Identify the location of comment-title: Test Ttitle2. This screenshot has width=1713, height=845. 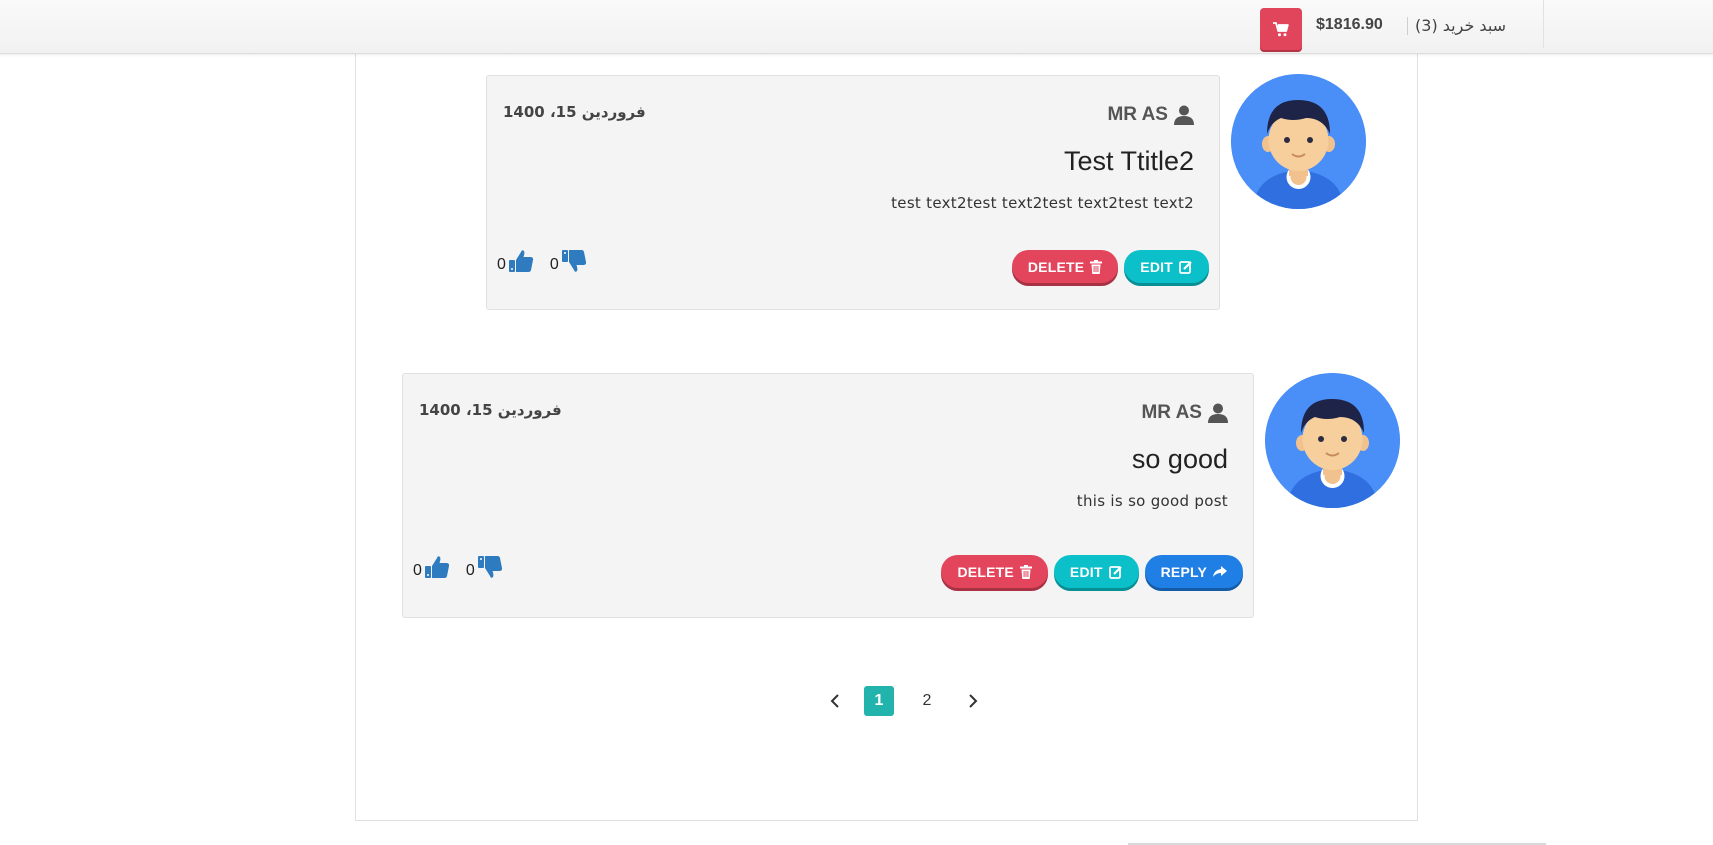
(1128, 161).